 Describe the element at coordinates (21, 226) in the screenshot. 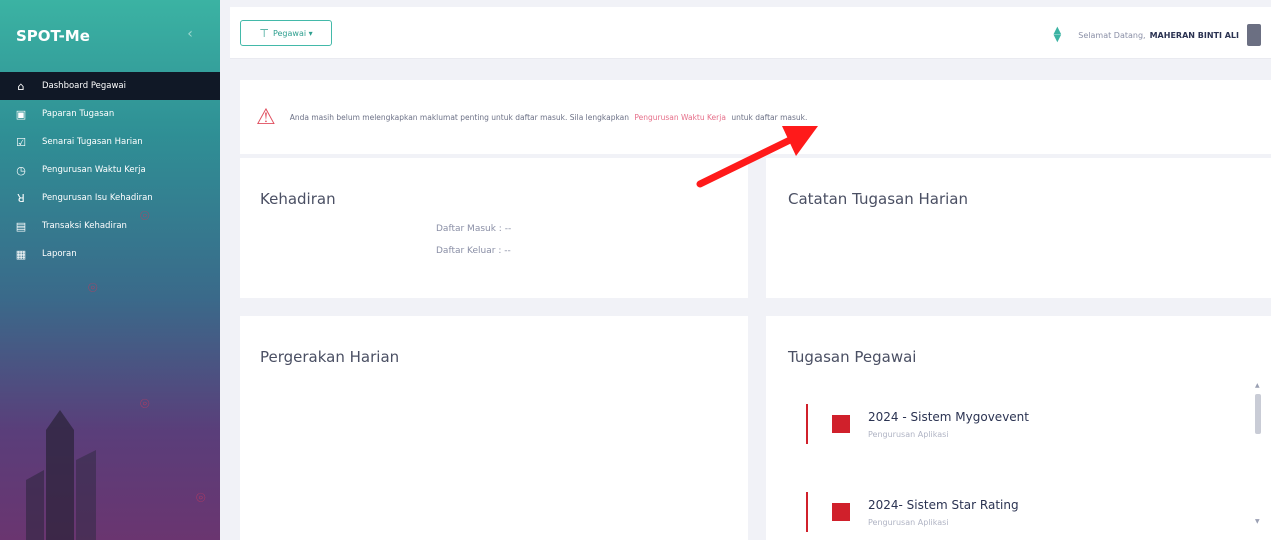

I see `card-icon: ▤` at that location.